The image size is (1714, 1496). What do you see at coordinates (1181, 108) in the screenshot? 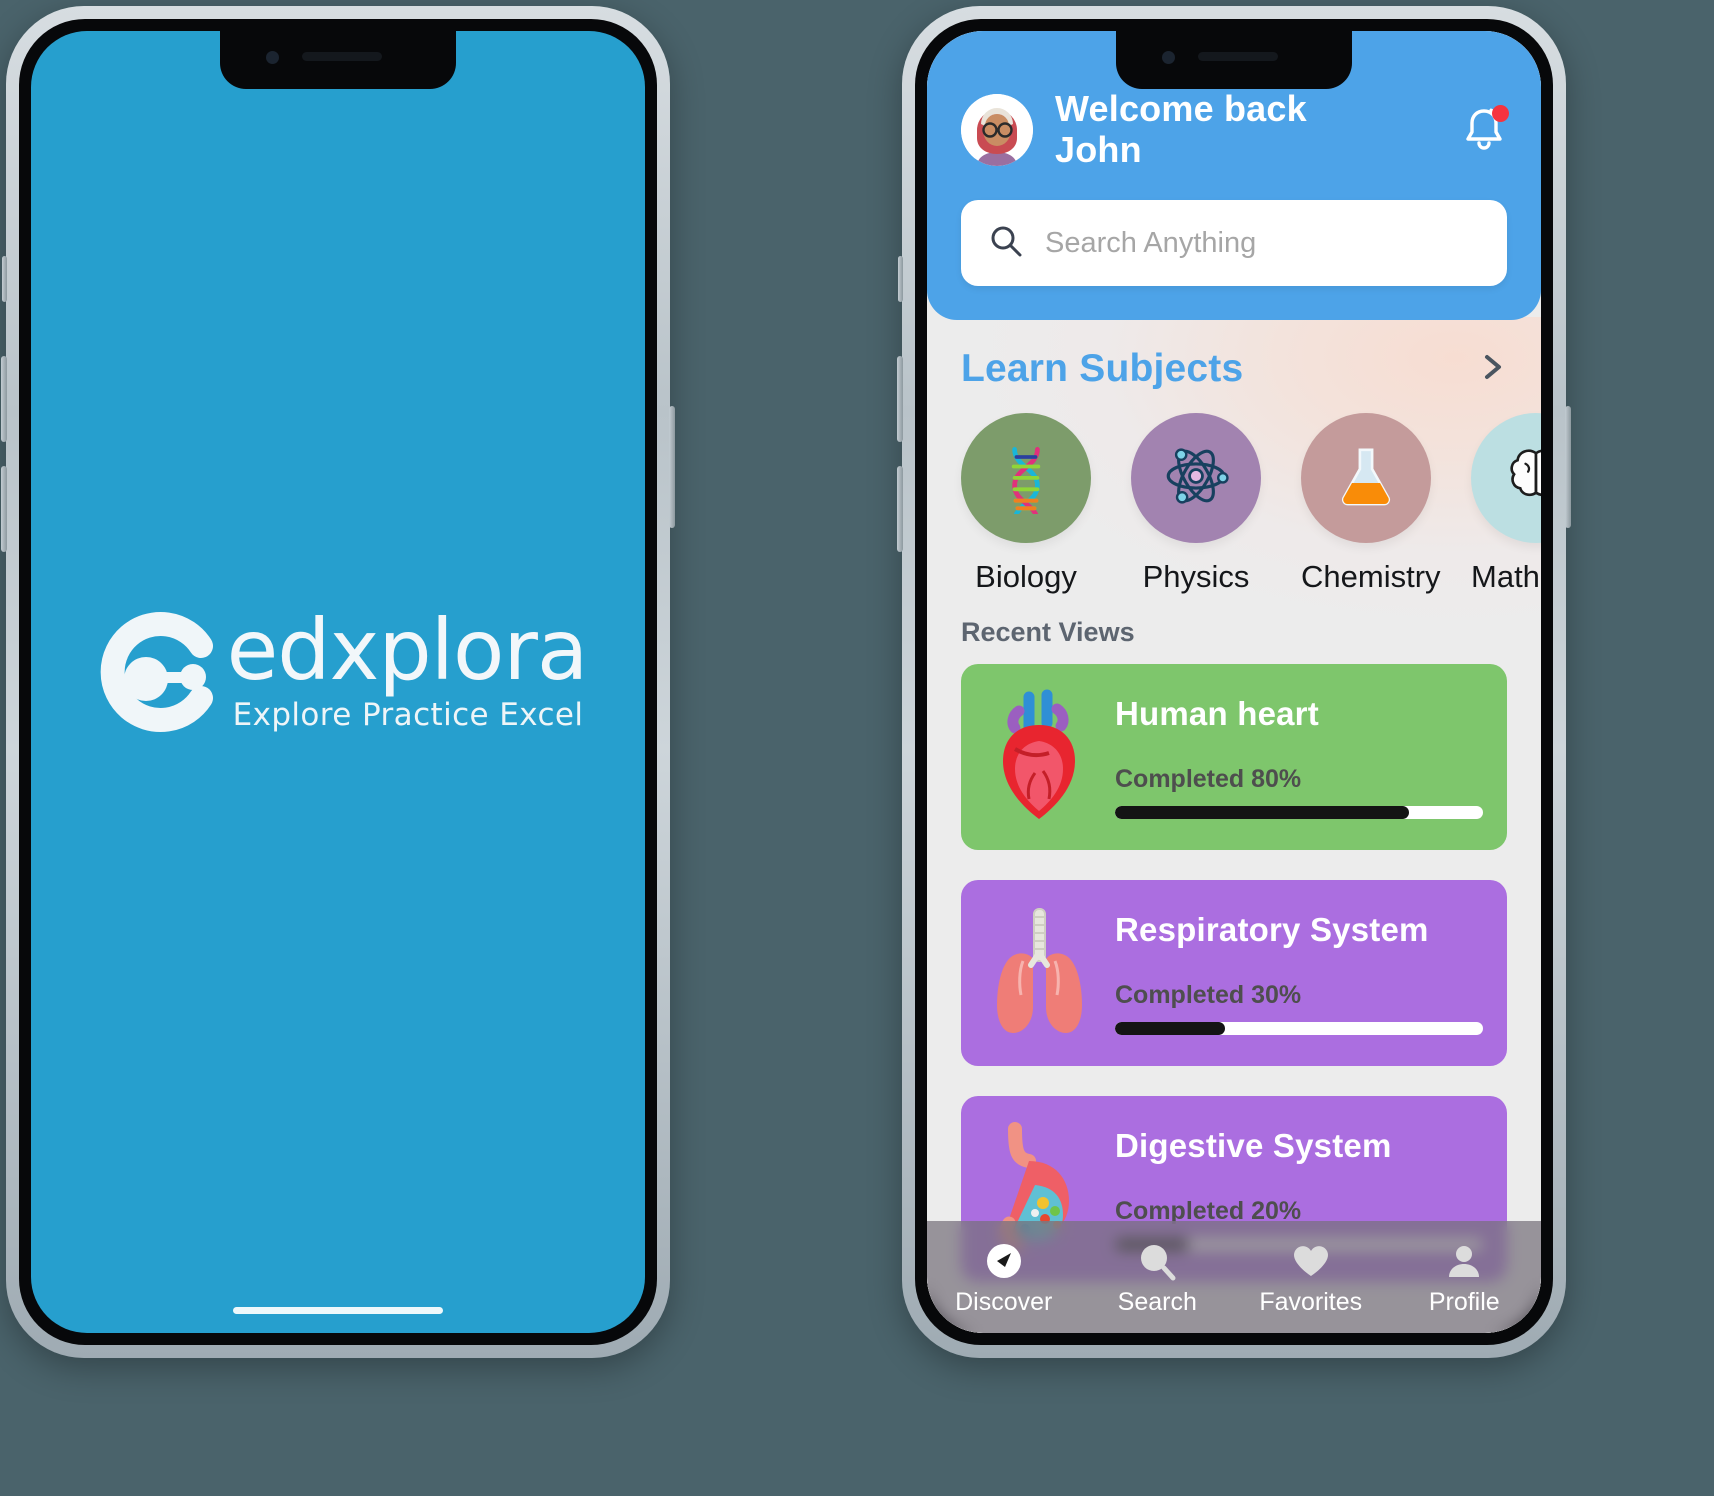
I see `welcome-line-1: Welcome back` at bounding box center [1181, 108].